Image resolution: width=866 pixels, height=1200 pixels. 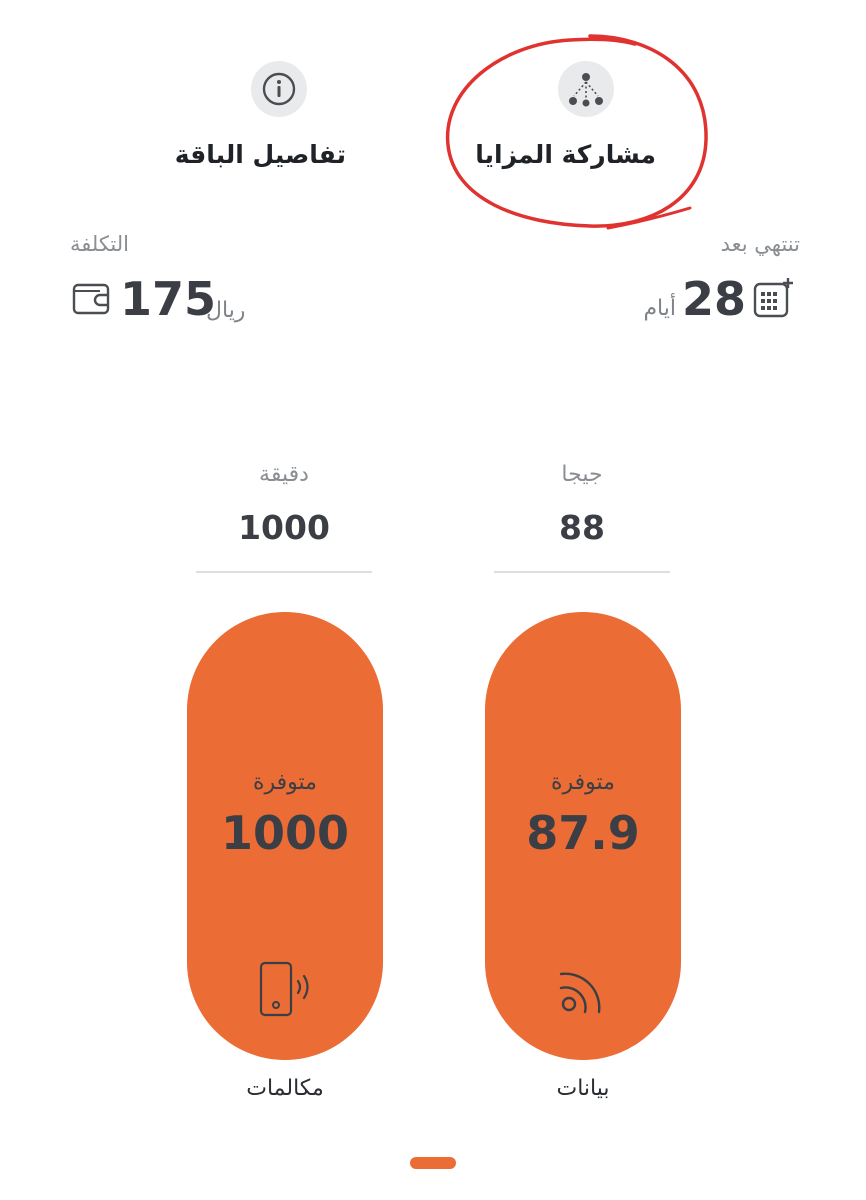 I want to click on data-signal-icon, so click(x=583, y=992).